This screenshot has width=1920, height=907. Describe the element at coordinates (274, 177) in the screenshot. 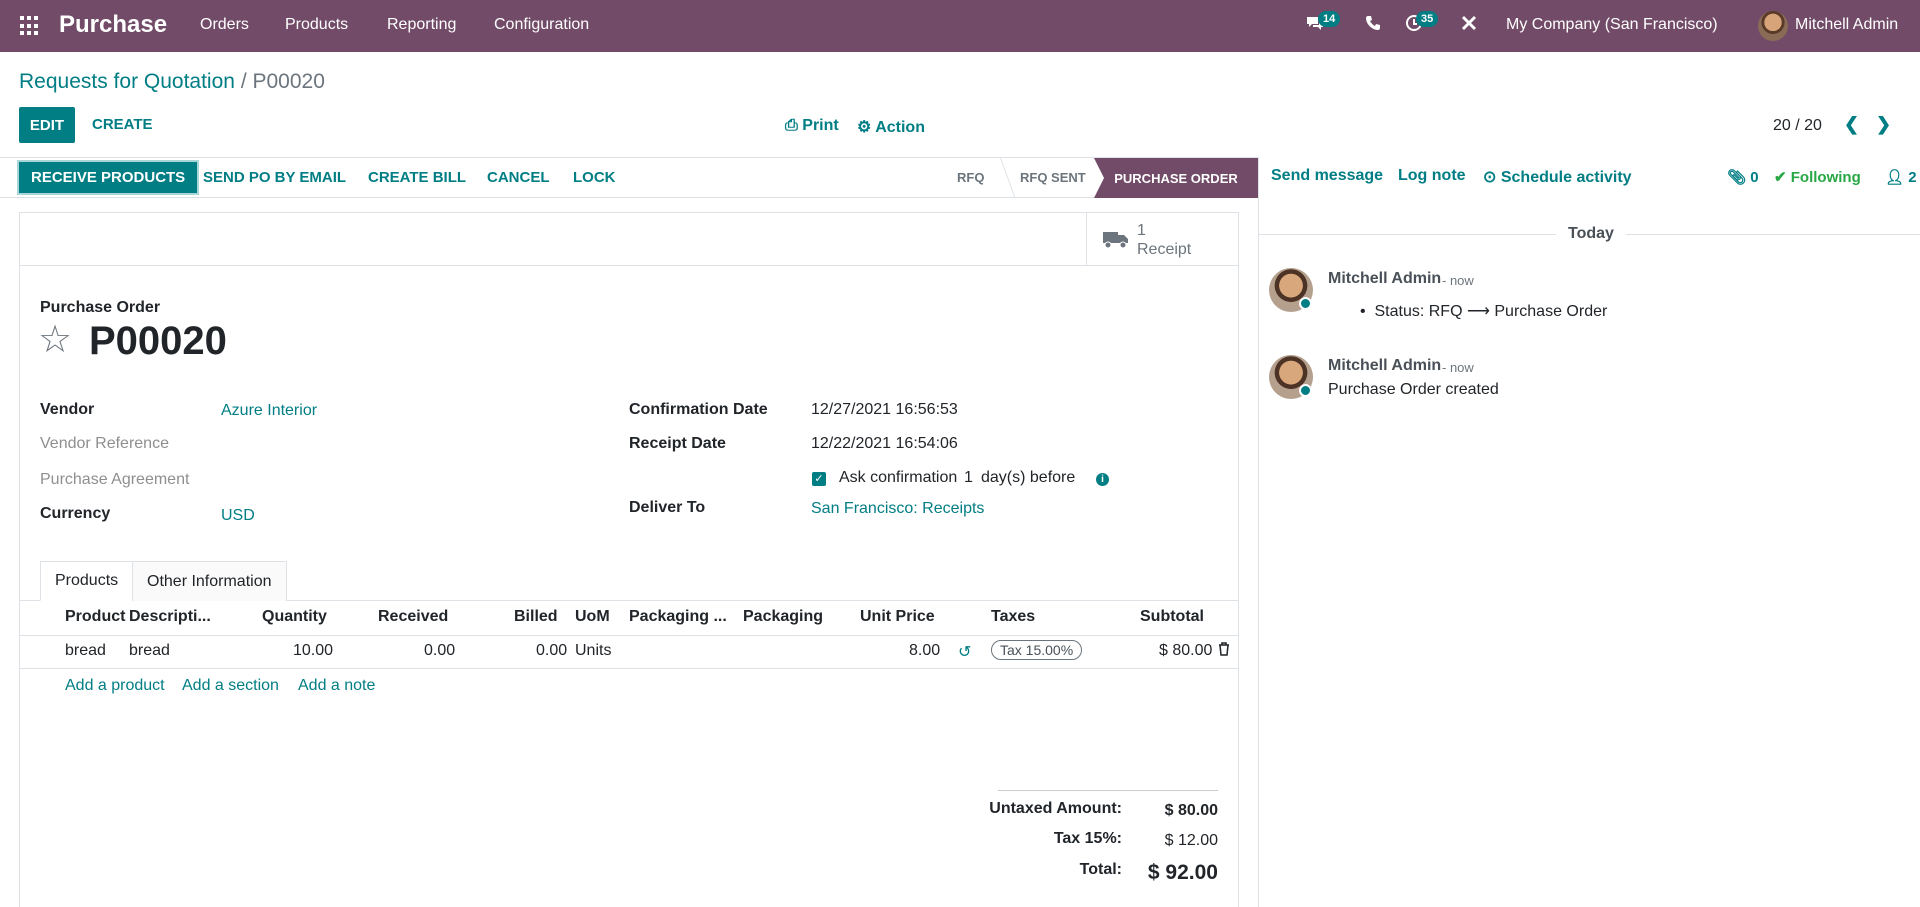

I see `send-po-email-button: SEND PO BY EMAIL` at that location.